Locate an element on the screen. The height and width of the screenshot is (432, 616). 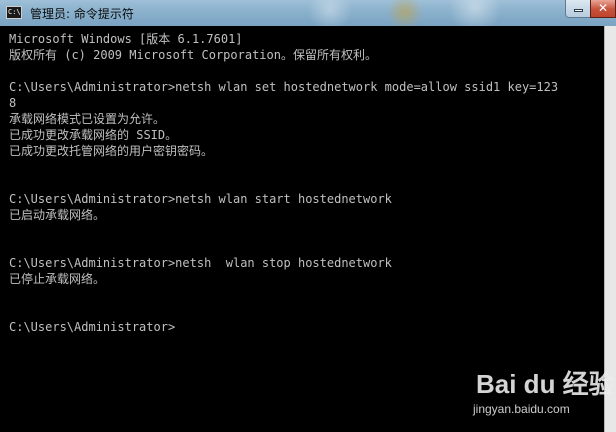
minimize-button is located at coordinates (578, 9).